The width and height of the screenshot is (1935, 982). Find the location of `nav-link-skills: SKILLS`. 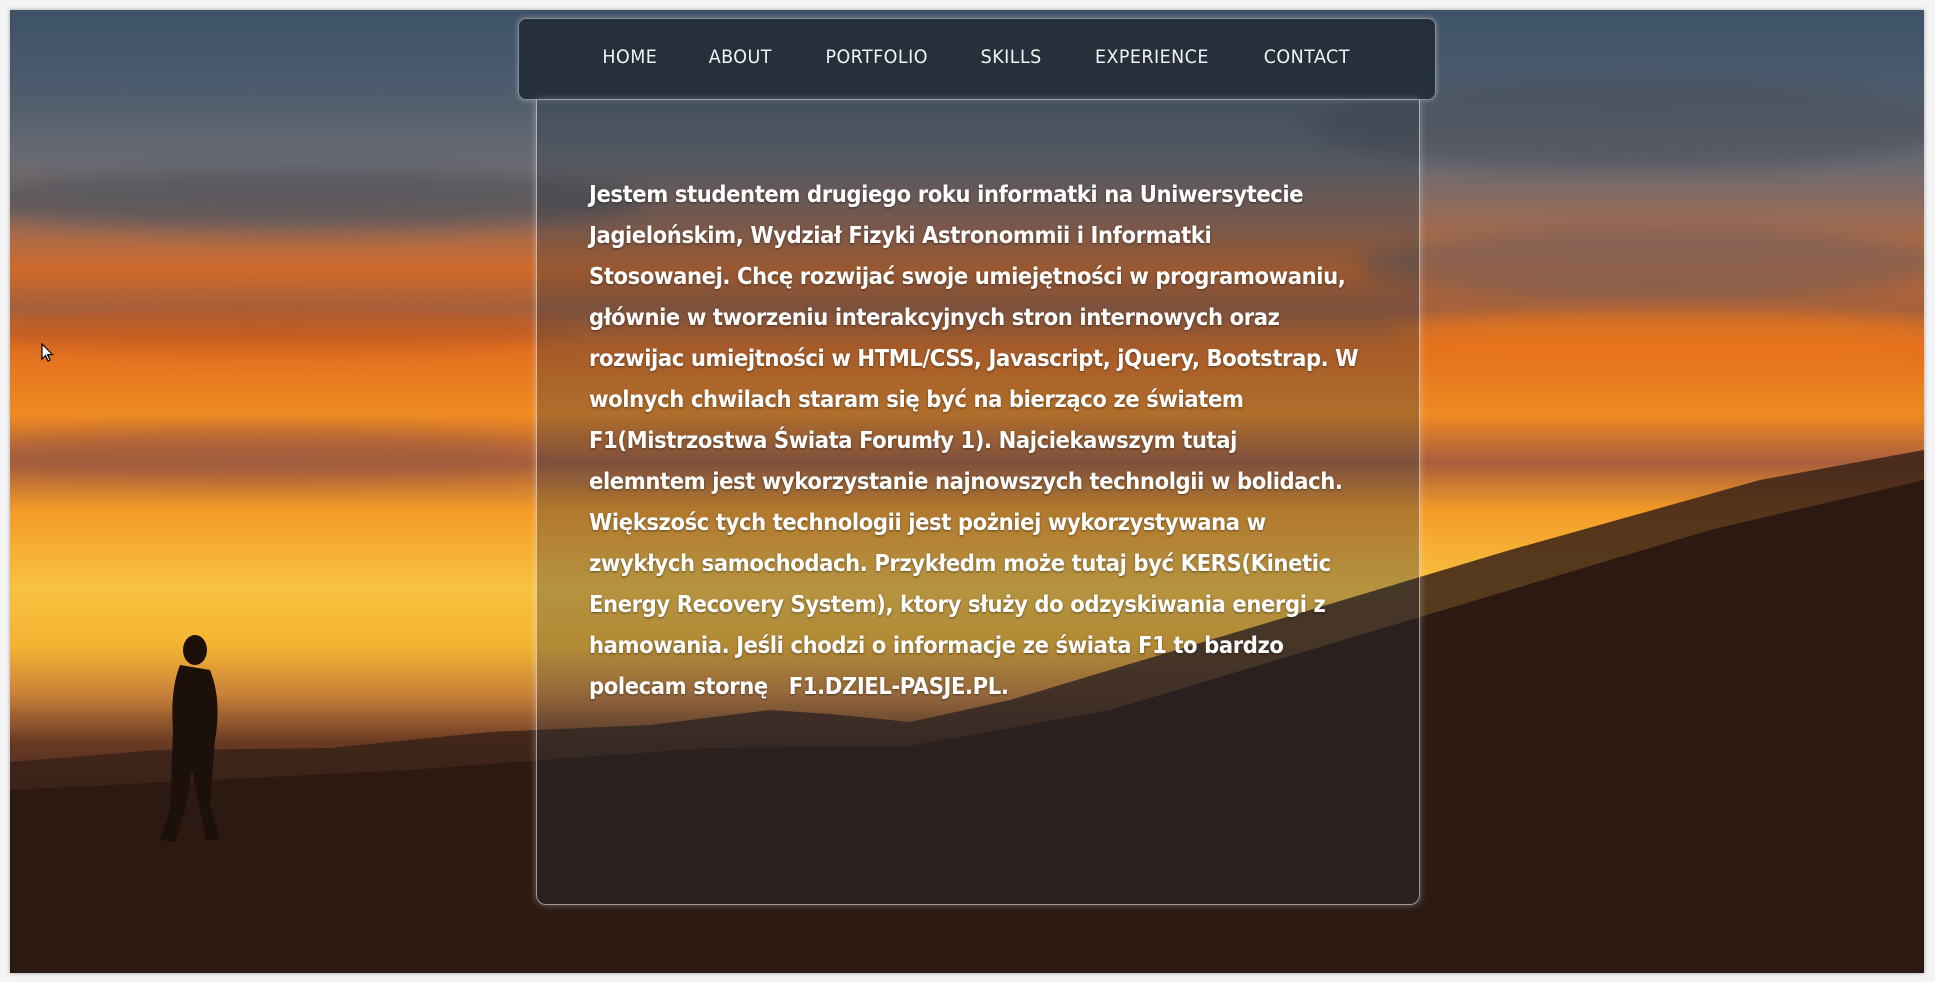

nav-link-skills: SKILLS is located at coordinates (1011, 57).